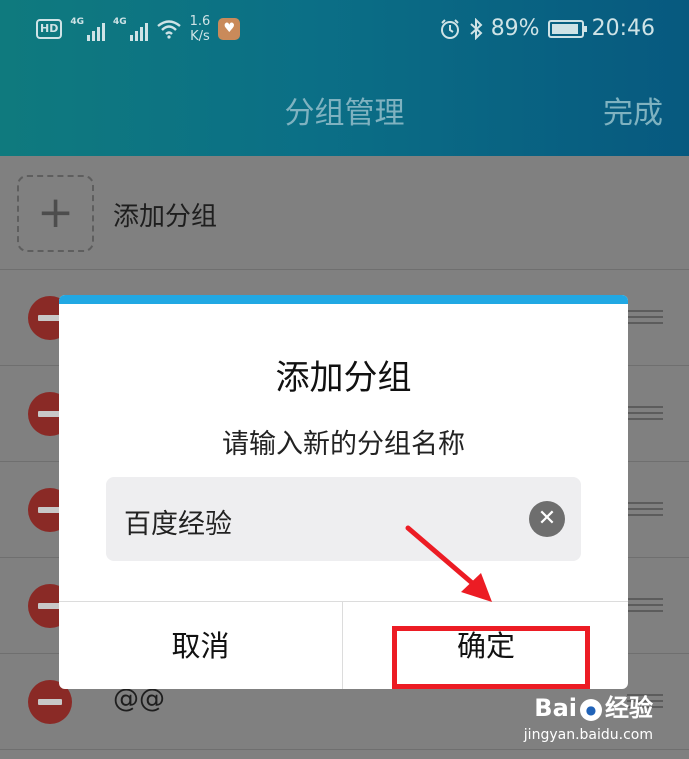  I want to click on baidu-watermark: Bai ● 经验 jingyan.baidu.com, so click(588, 715).